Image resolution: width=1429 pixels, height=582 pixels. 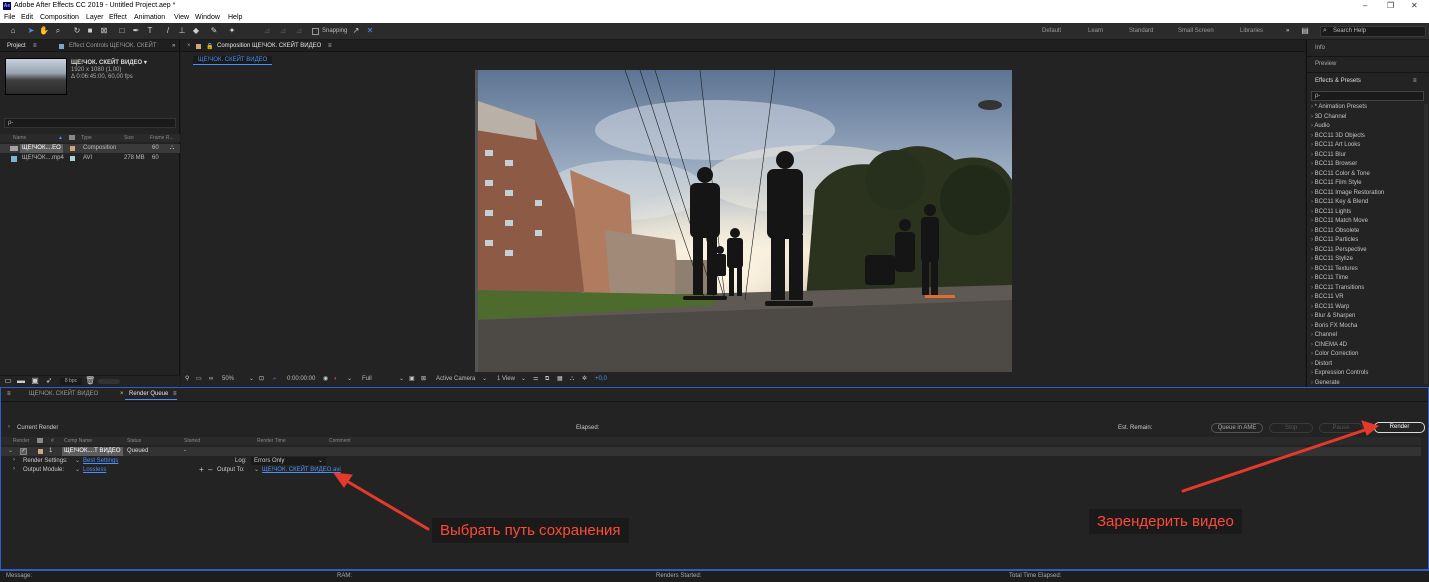 What do you see at coordinates (1165, 521) in the screenshot?
I see `callout-render-video: Зарендерить видео` at bounding box center [1165, 521].